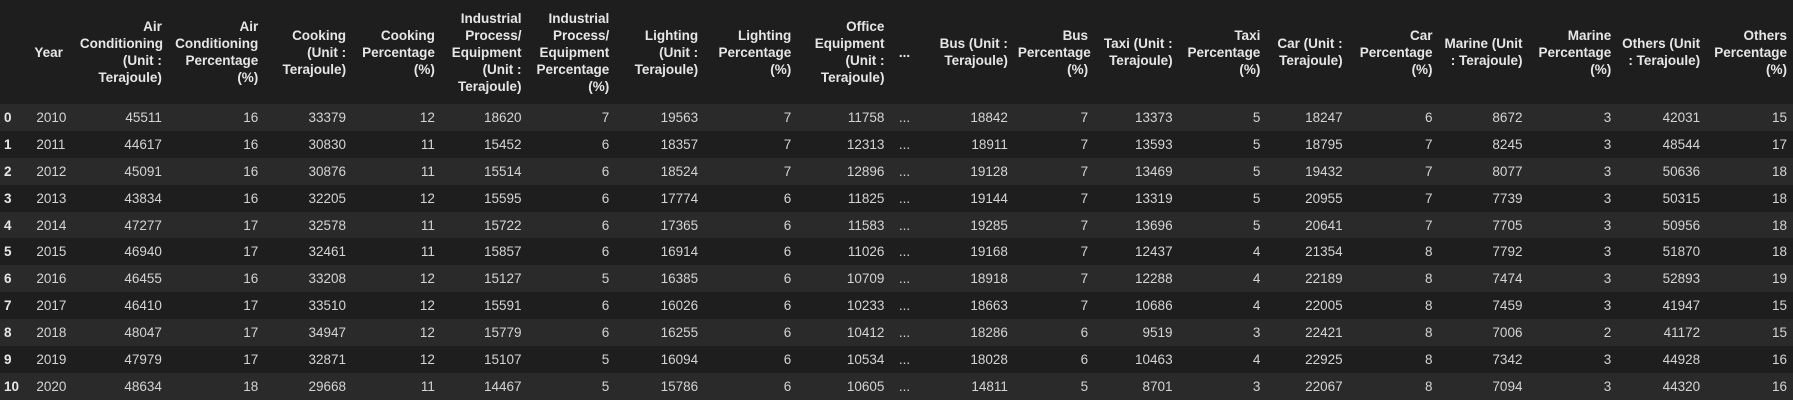 The width and height of the screenshot is (1793, 400). Describe the element at coordinates (15, 198) in the screenshot. I see `row-index: 3` at that location.